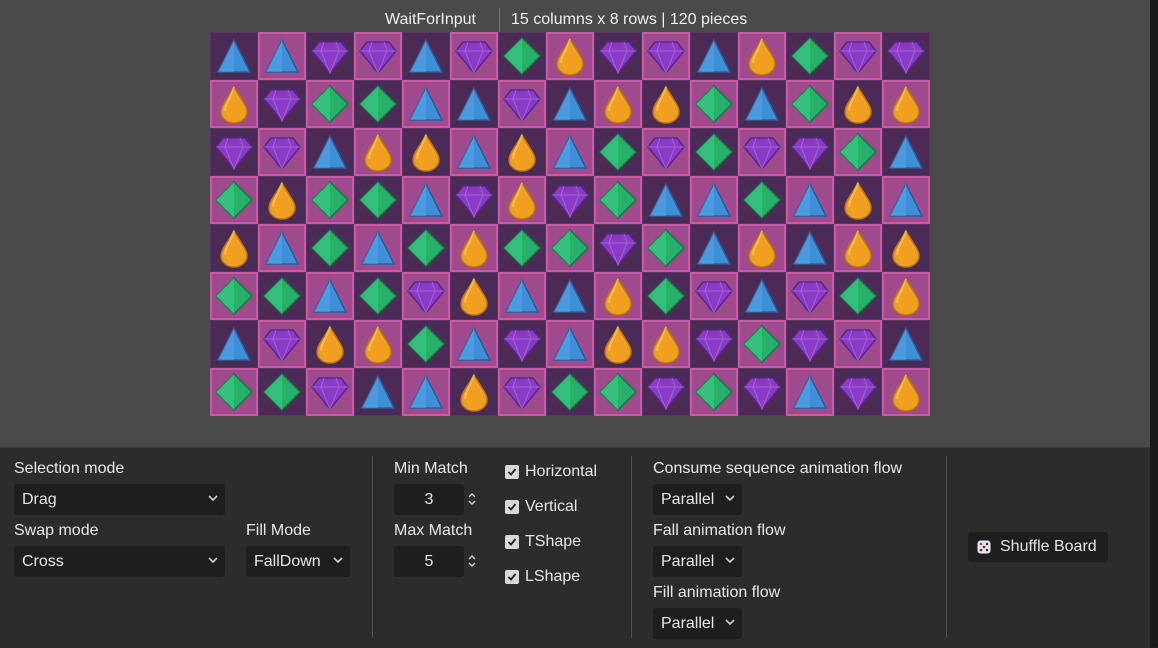  Describe the element at coordinates (429, 561) in the screenshot. I see `max-match-spinbox: 5` at that location.